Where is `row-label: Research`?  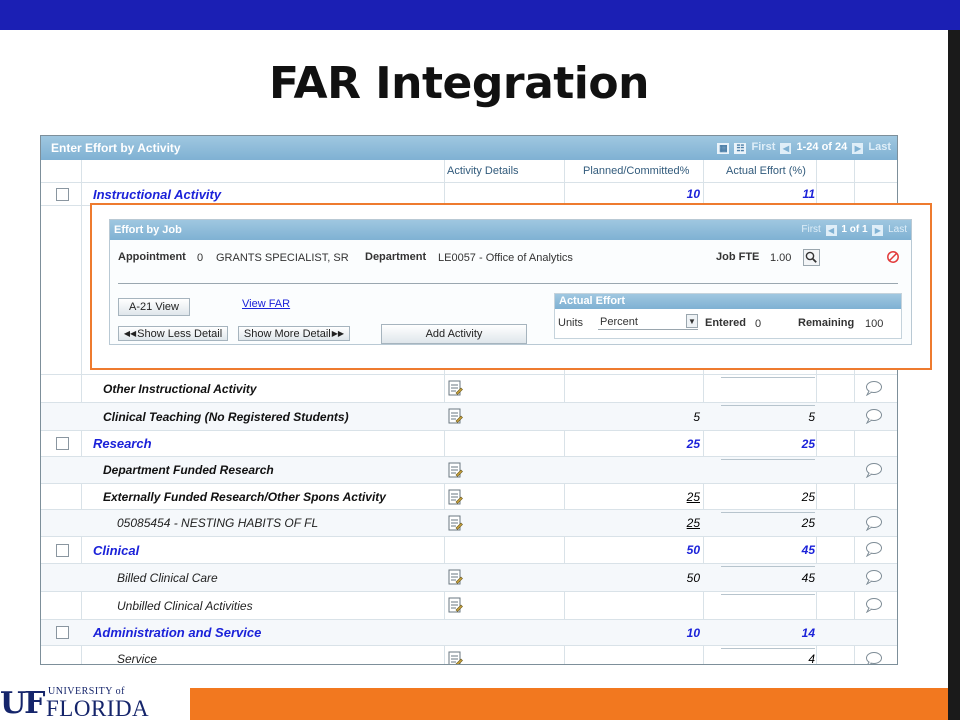 row-label: Research is located at coordinates (122, 443).